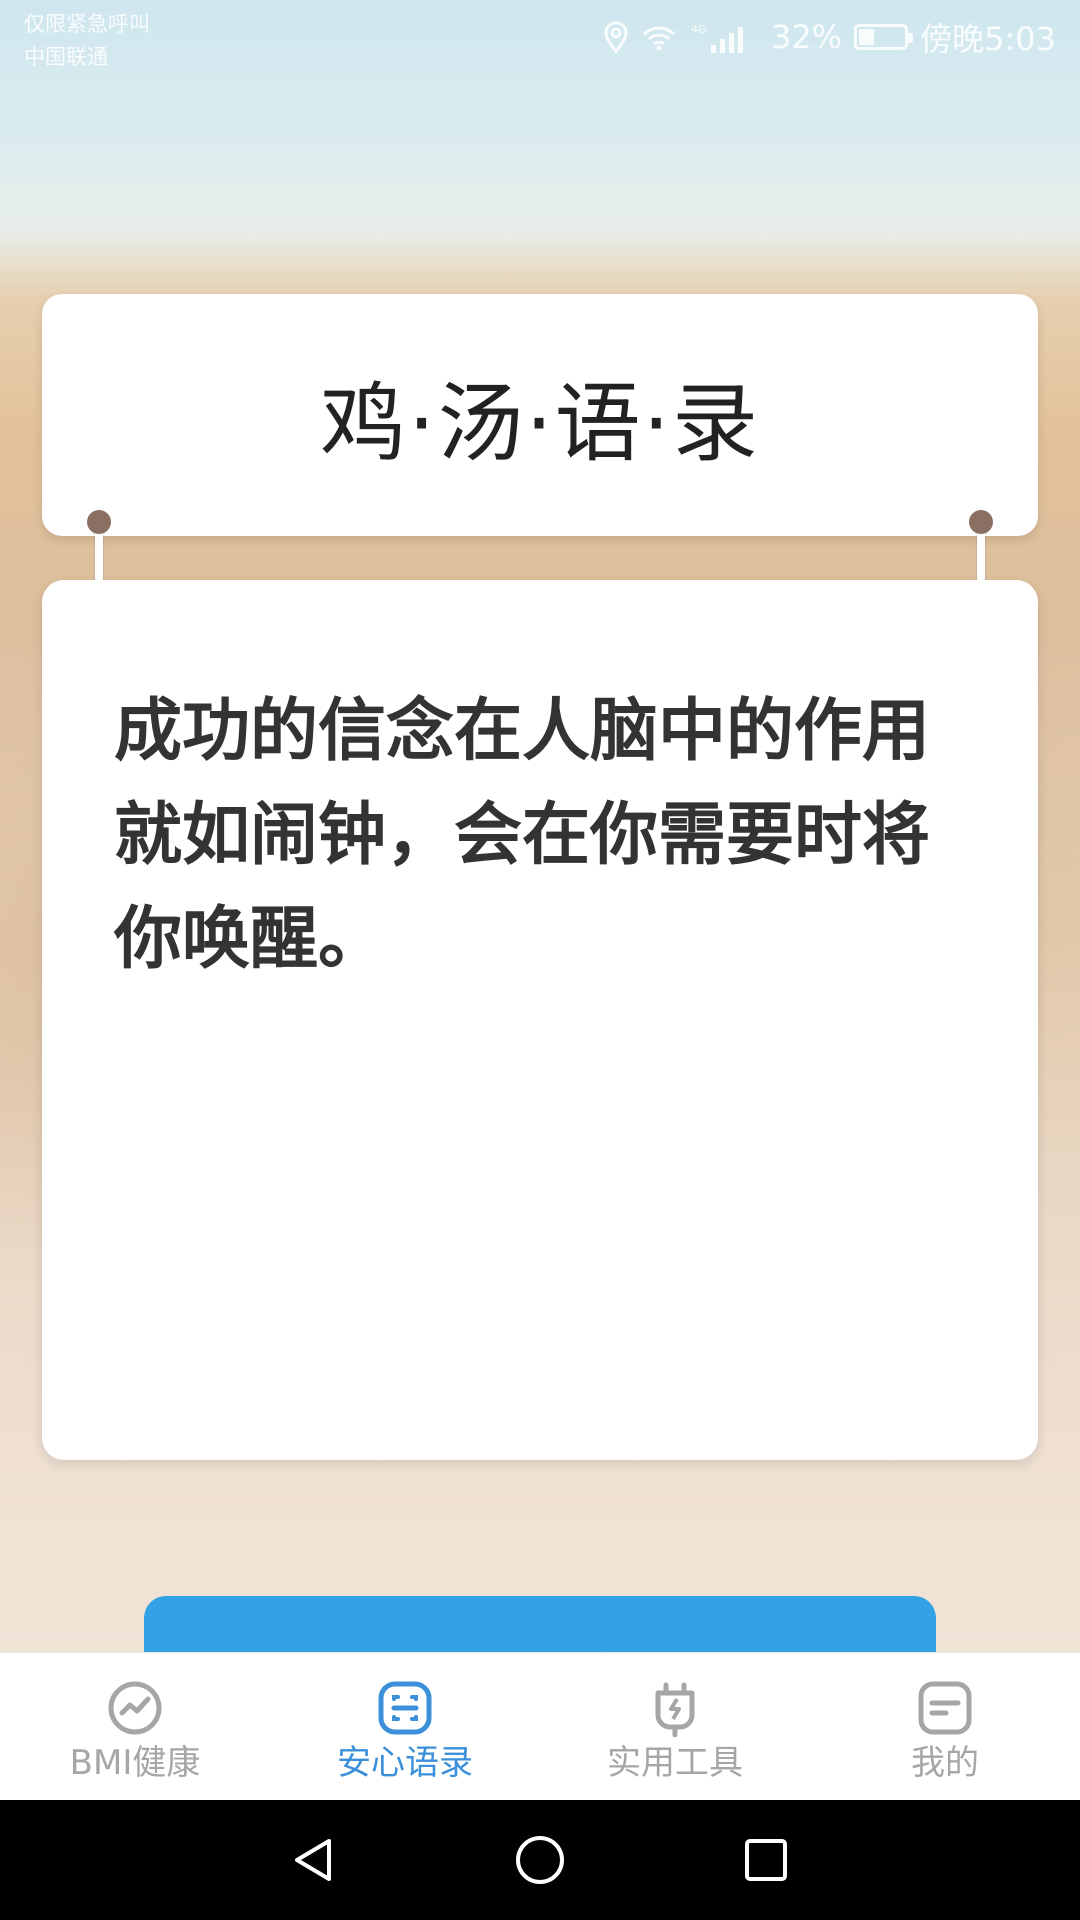 This screenshot has height=1920, width=1080. I want to click on tab-bmi-health: BMI健康, so click(135, 1727).